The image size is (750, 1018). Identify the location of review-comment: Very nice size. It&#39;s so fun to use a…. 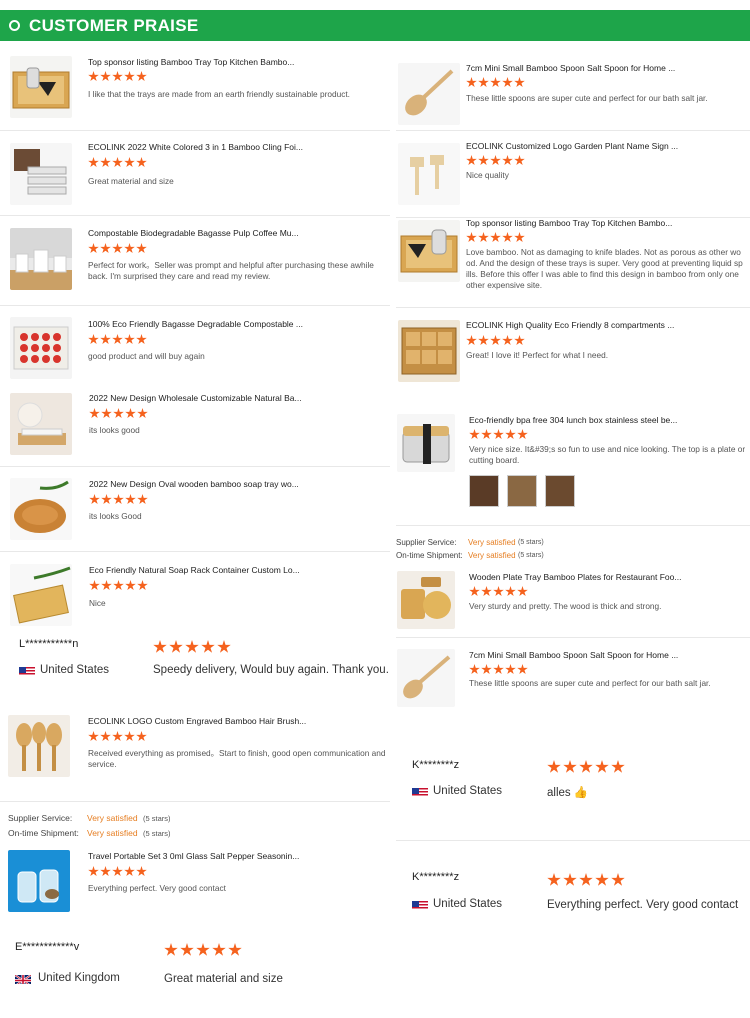
(607, 454).